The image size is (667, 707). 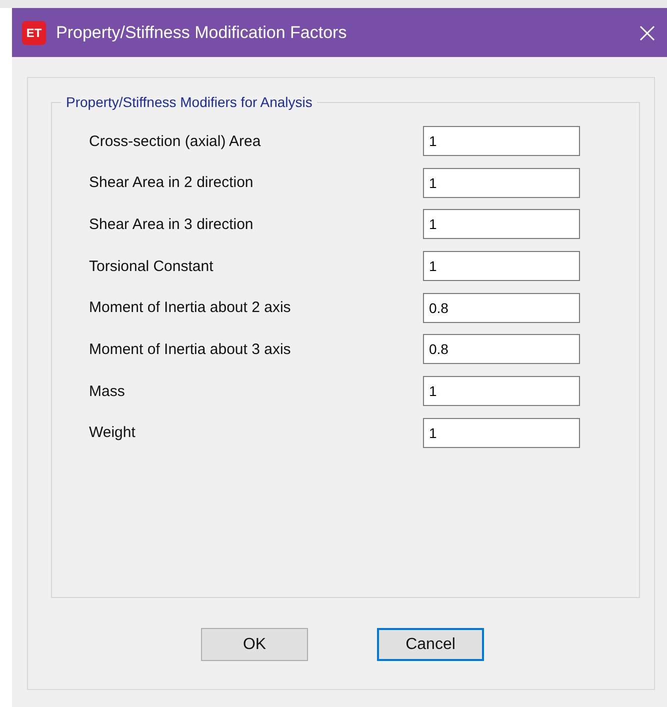 I want to click on field-label: Mass, so click(x=107, y=391).